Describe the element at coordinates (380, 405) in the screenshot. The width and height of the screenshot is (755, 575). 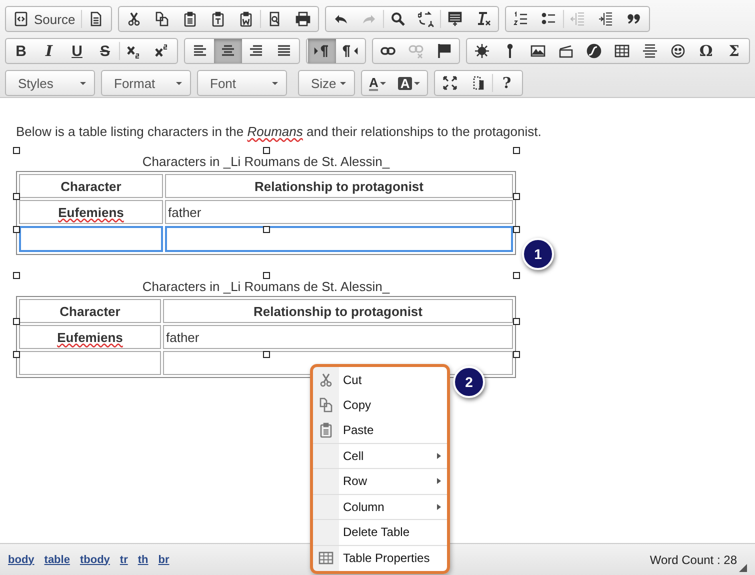
I see `menu-item: Copy` at that location.